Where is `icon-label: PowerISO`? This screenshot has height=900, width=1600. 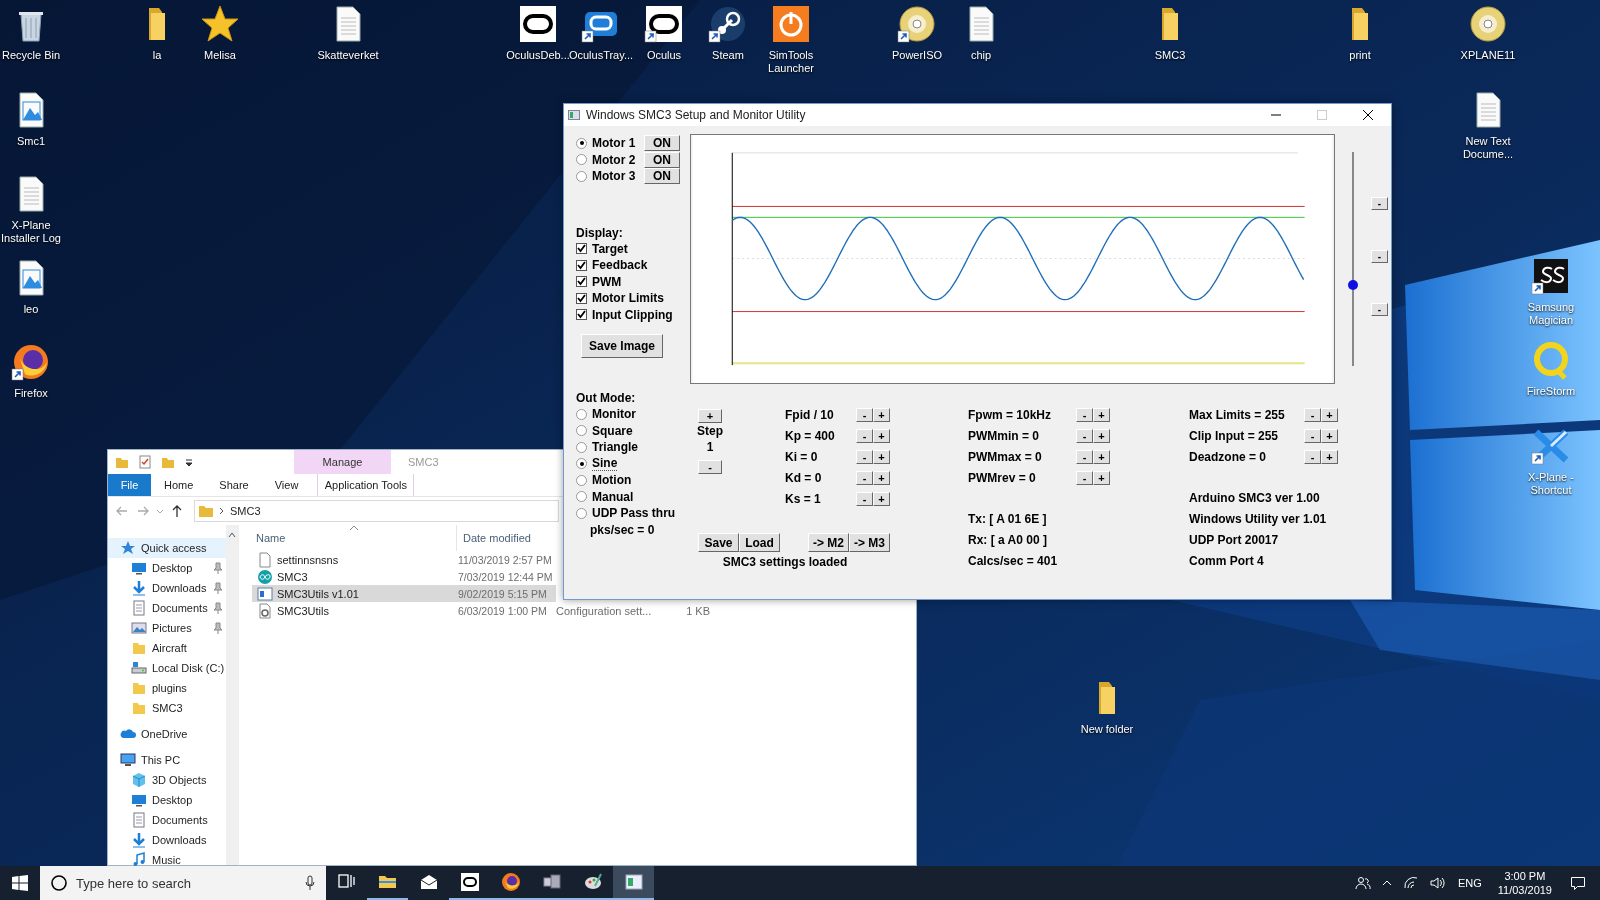
icon-label: PowerISO is located at coordinates (917, 55).